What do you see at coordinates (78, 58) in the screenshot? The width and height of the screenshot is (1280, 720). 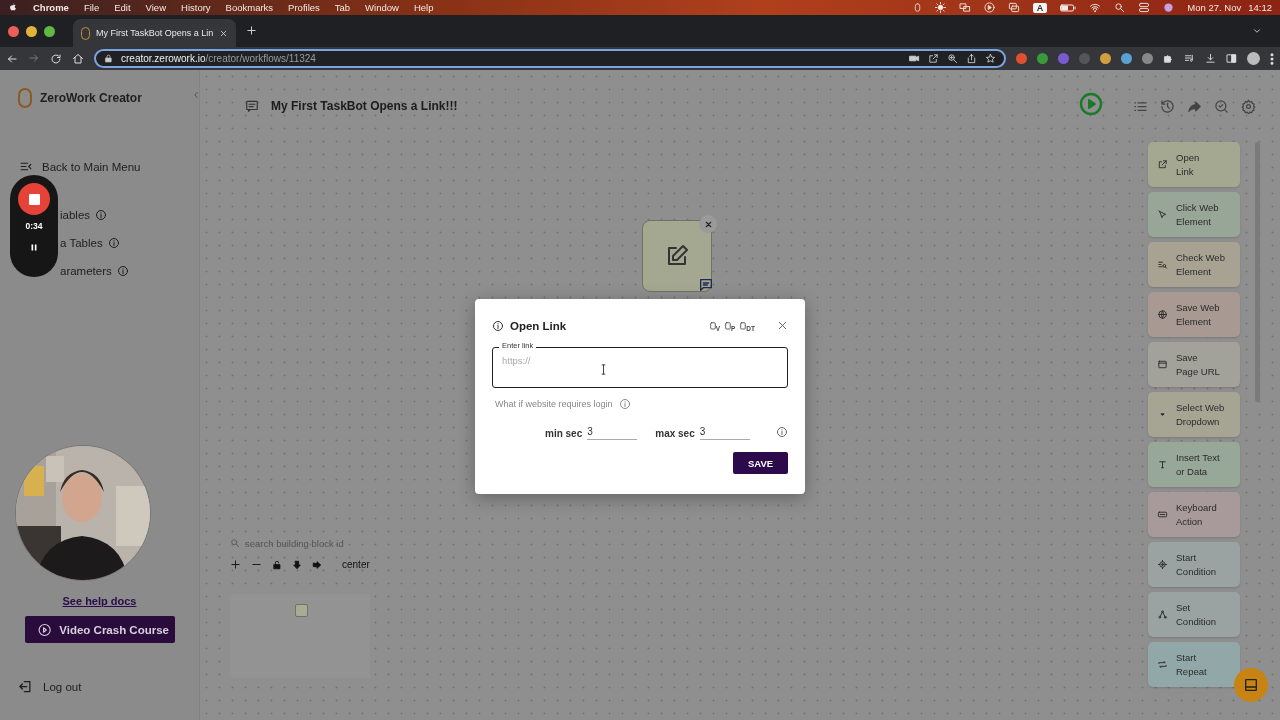 I see `home-icon` at bounding box center [78, 58].